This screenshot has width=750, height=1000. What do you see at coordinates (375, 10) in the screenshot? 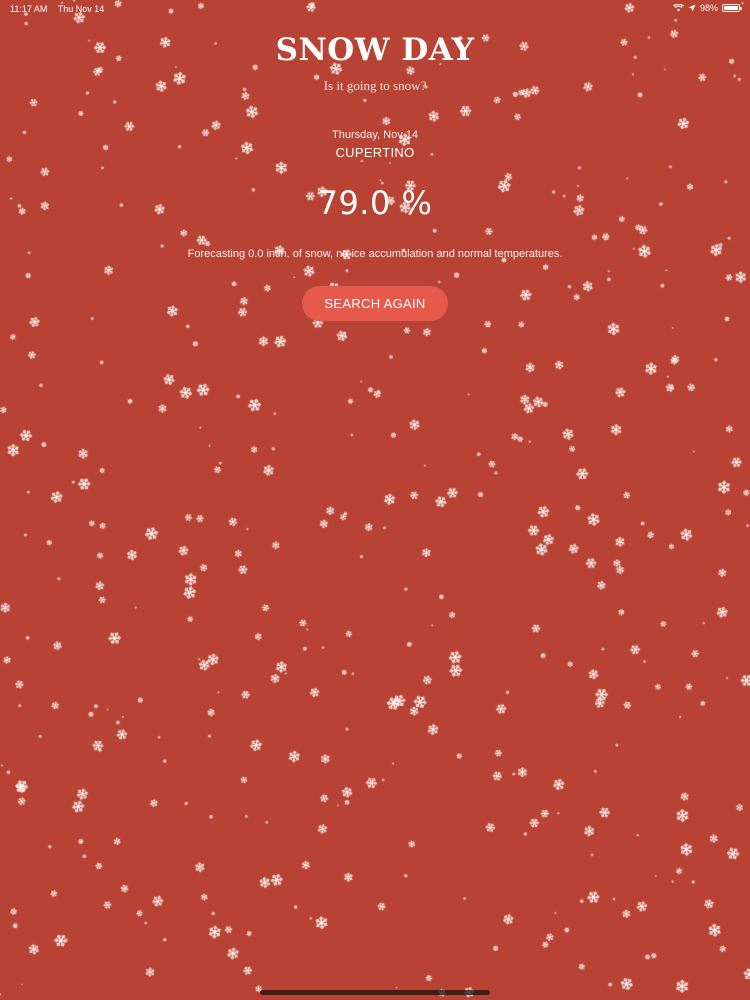
I see `status-bar: 11:17 AM Thu Nov 14 98%` at bounding box center [375, 10].